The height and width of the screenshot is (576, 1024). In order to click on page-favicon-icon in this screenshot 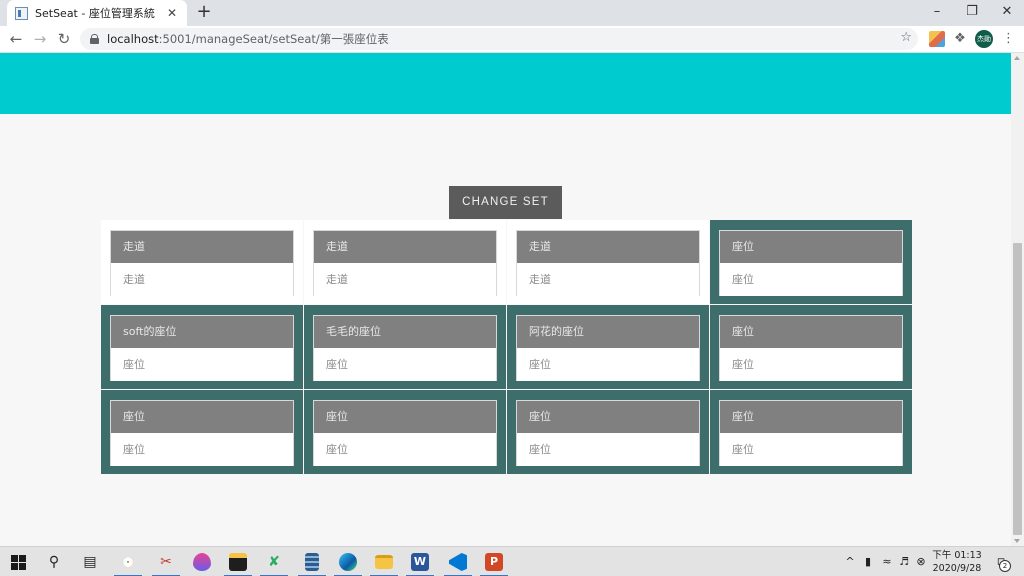, I will do `click(21, 13)`.